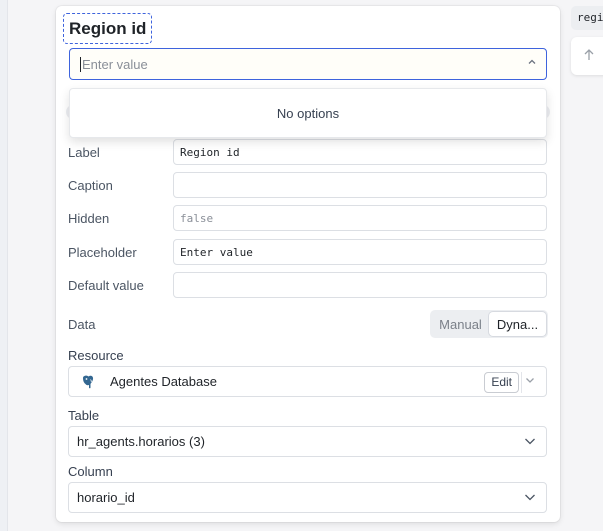 Image resolution: width=603 pixels, height=531 pixels. I want to click on select-dropdown-menu: No options, so click(308, 113).